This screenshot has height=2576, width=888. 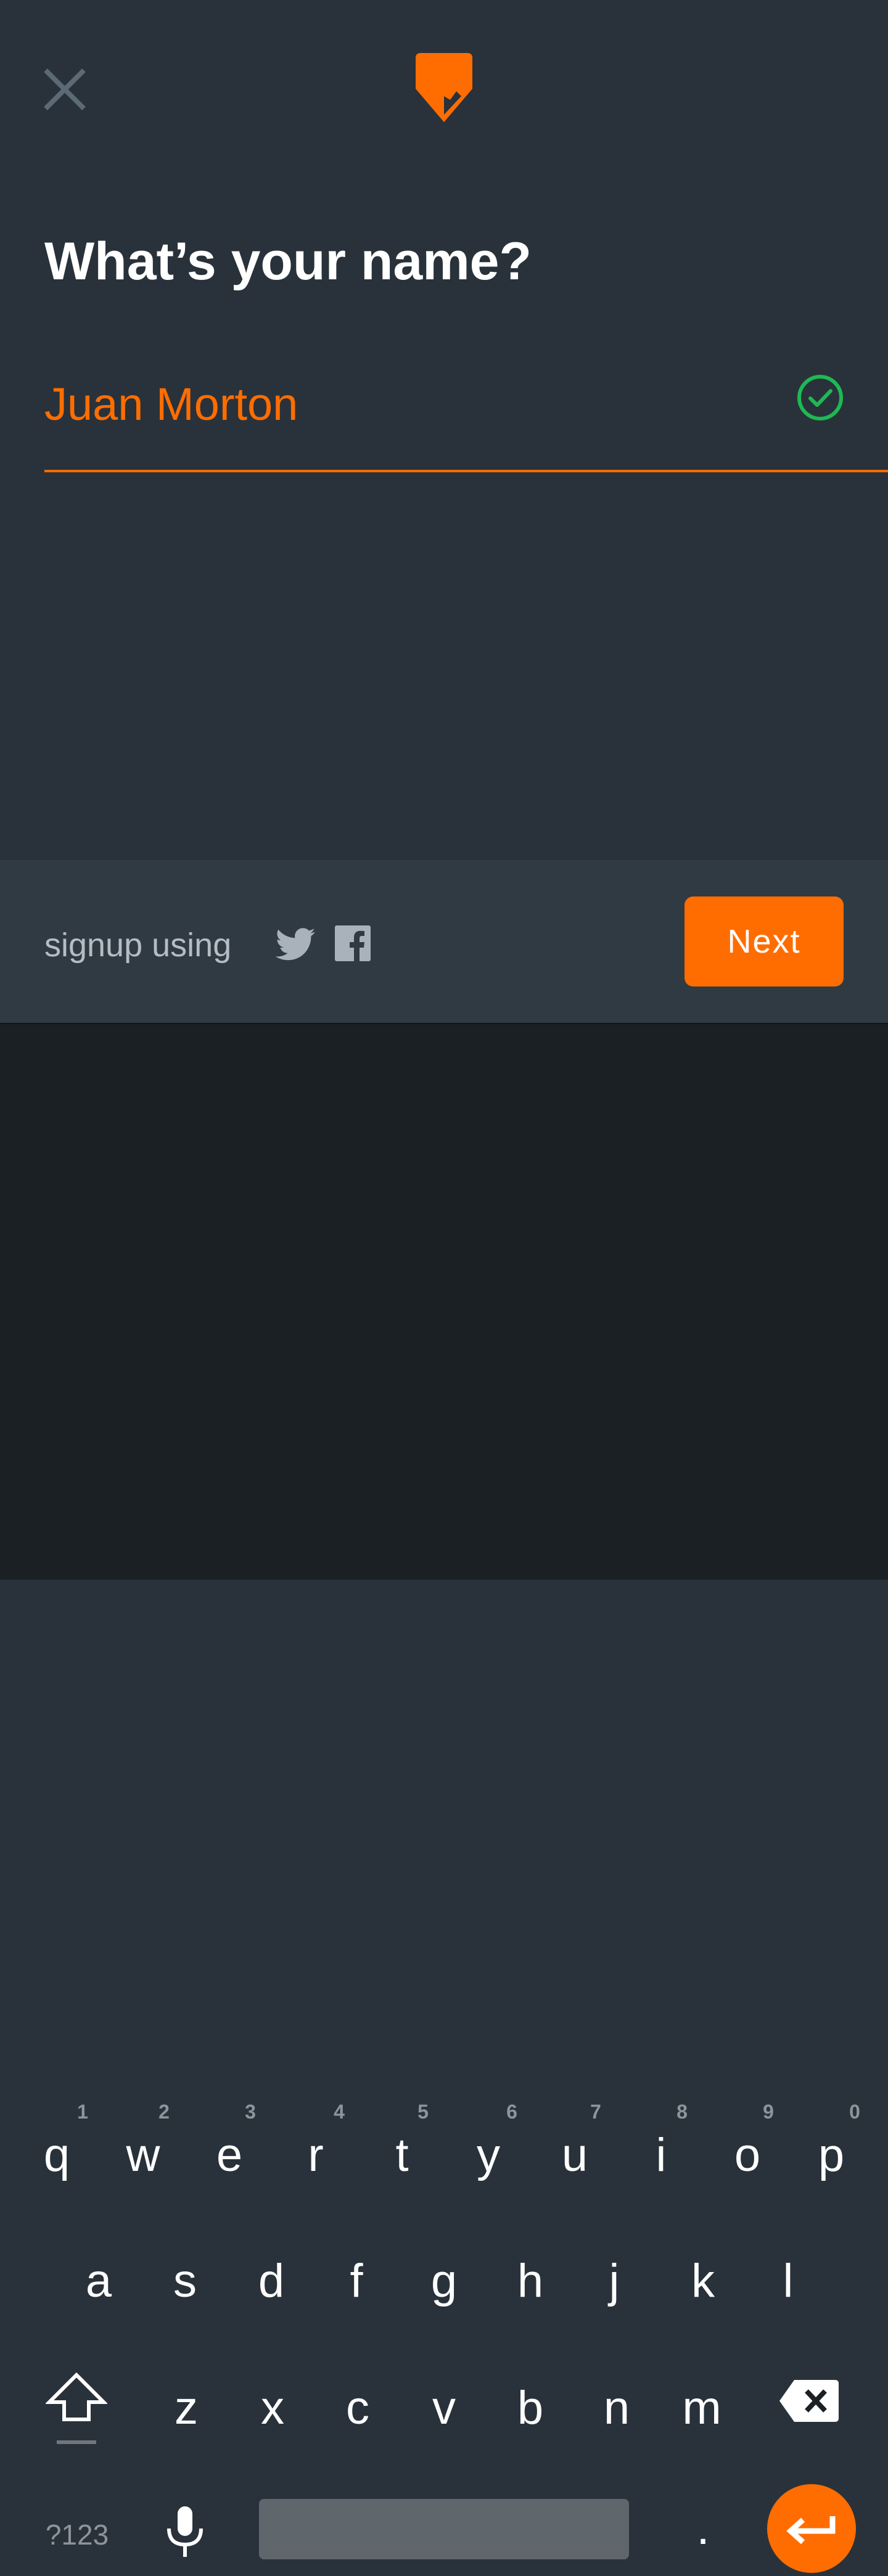 What do you see at coordinates (273, 2408) in the screenshot?
I see `key-x: x` at bounding box center [273, 2408].